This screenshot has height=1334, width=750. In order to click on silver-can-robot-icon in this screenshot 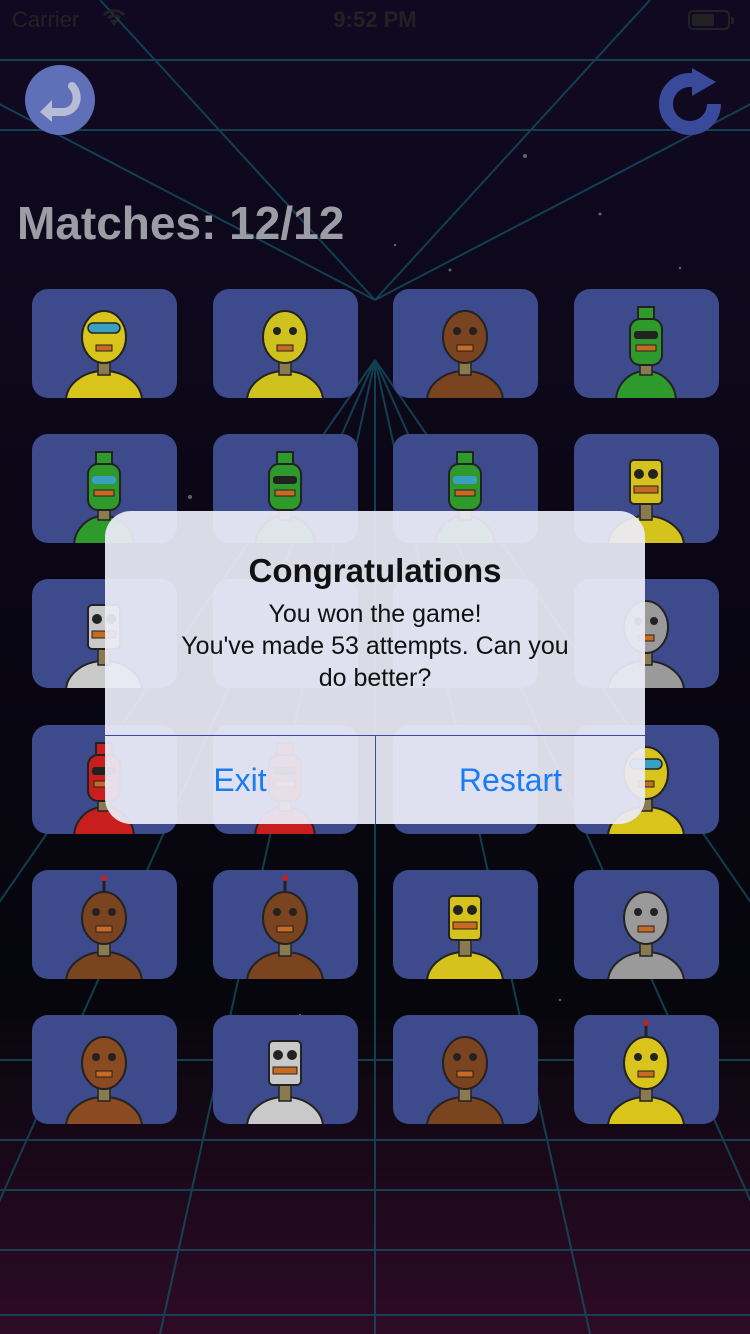, I will do `click(284, 1082)`.